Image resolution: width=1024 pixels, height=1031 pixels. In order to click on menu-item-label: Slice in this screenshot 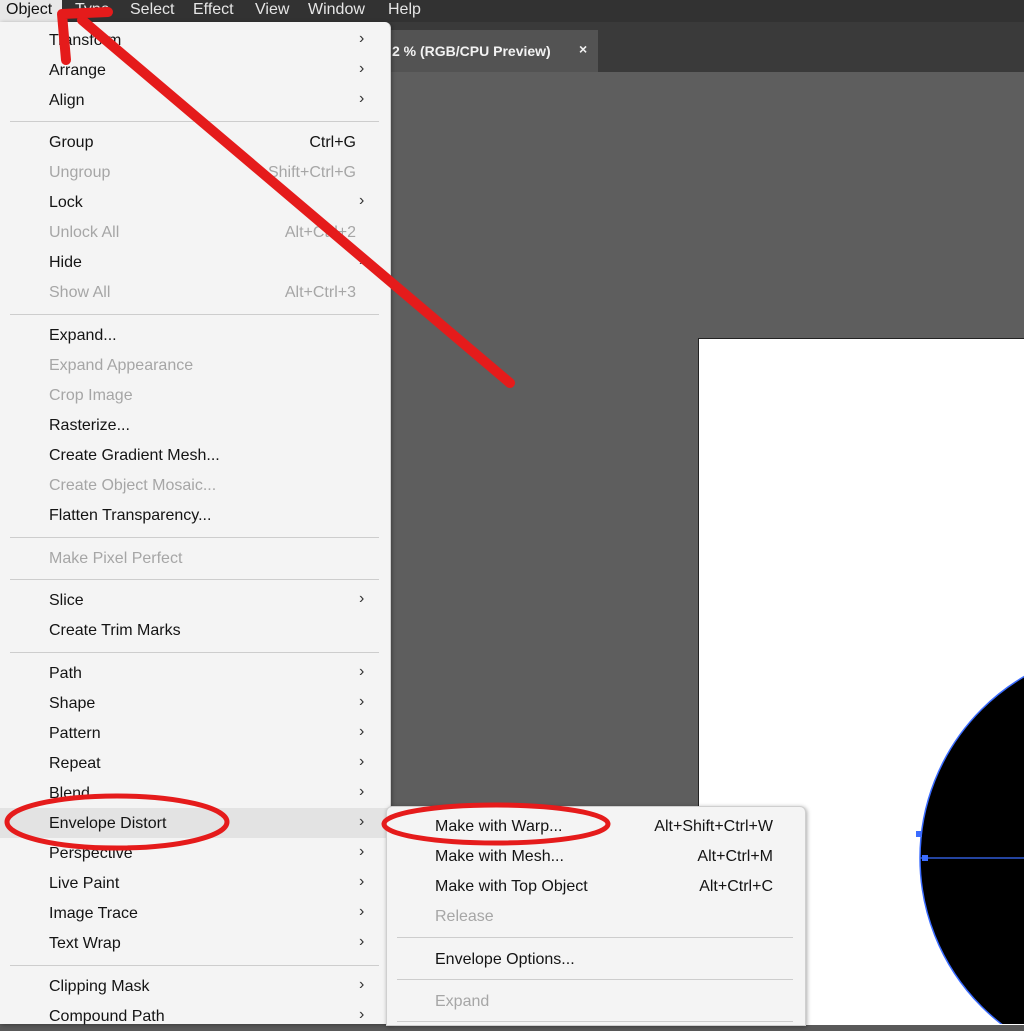, I will do `click(66, 600)`.